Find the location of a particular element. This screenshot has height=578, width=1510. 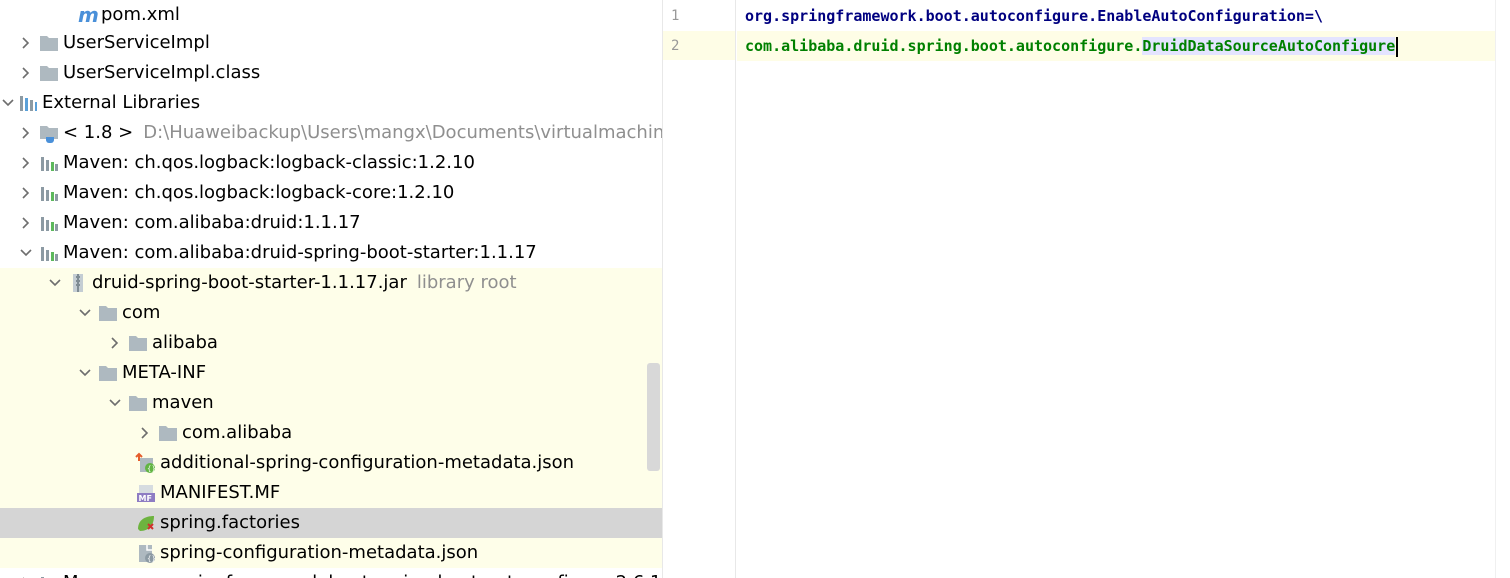

tree-row-label: druid-spring-boot-starter-1.1.17.jar is located at coordinates (249, 282).